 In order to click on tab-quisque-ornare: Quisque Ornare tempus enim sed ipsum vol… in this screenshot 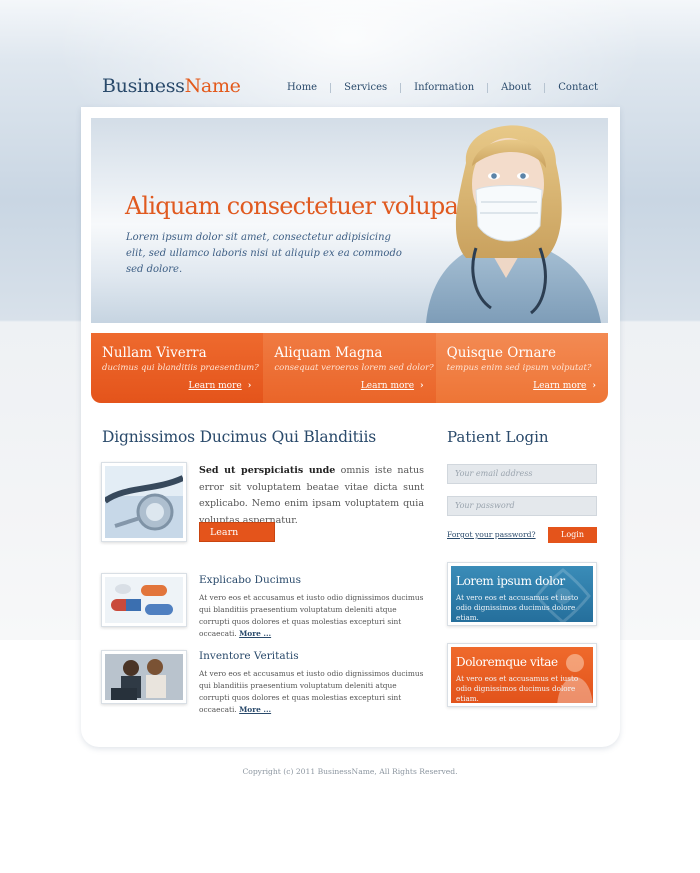, I will do `click(521, 368)`.